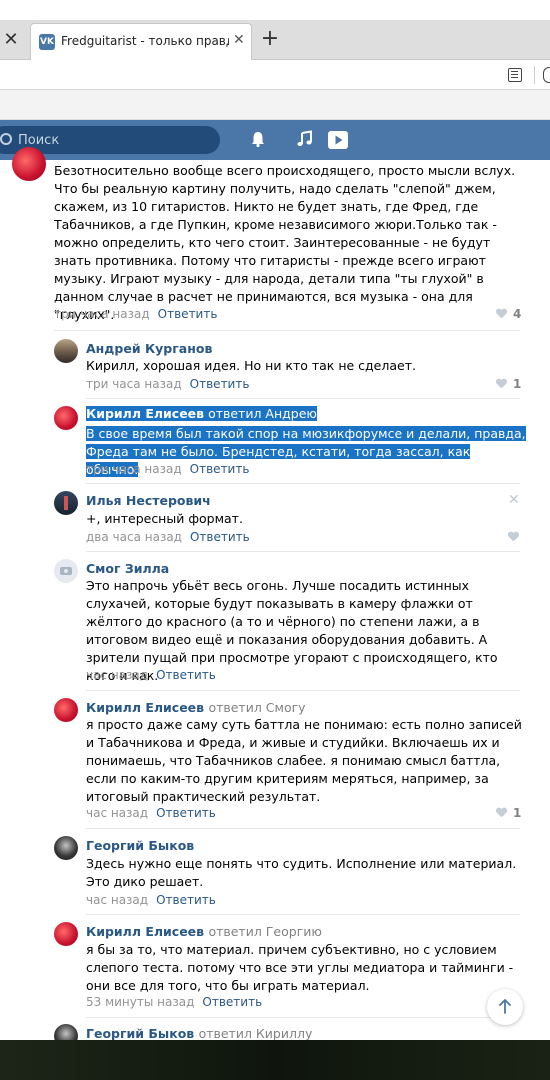 The width and height of the screenshot is (550, 1080). Describe the element at coordinates (164, 518) in the screenshot. I see `comment-text: +, интересный формат.` at that location.